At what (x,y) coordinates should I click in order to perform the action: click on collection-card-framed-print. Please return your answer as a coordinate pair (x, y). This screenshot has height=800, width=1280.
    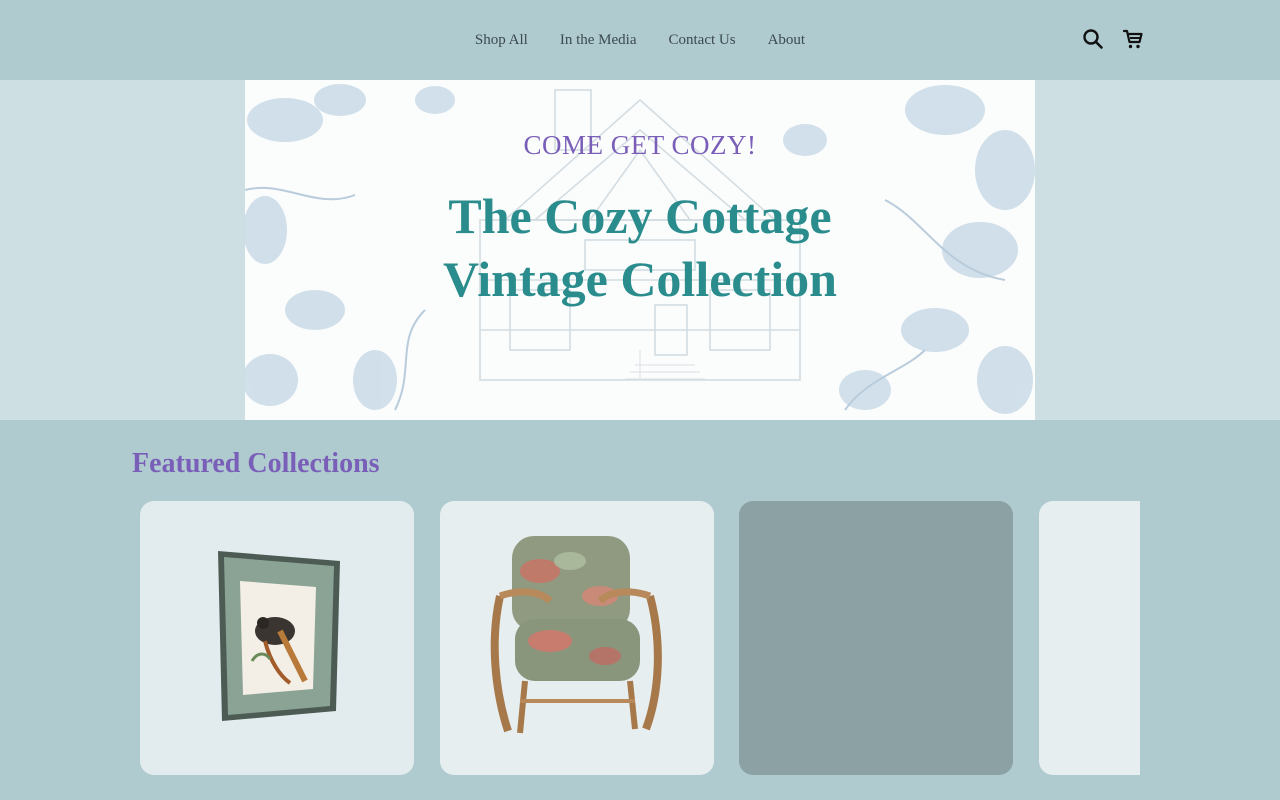
    Looking at the image, I should click on (277, 638).